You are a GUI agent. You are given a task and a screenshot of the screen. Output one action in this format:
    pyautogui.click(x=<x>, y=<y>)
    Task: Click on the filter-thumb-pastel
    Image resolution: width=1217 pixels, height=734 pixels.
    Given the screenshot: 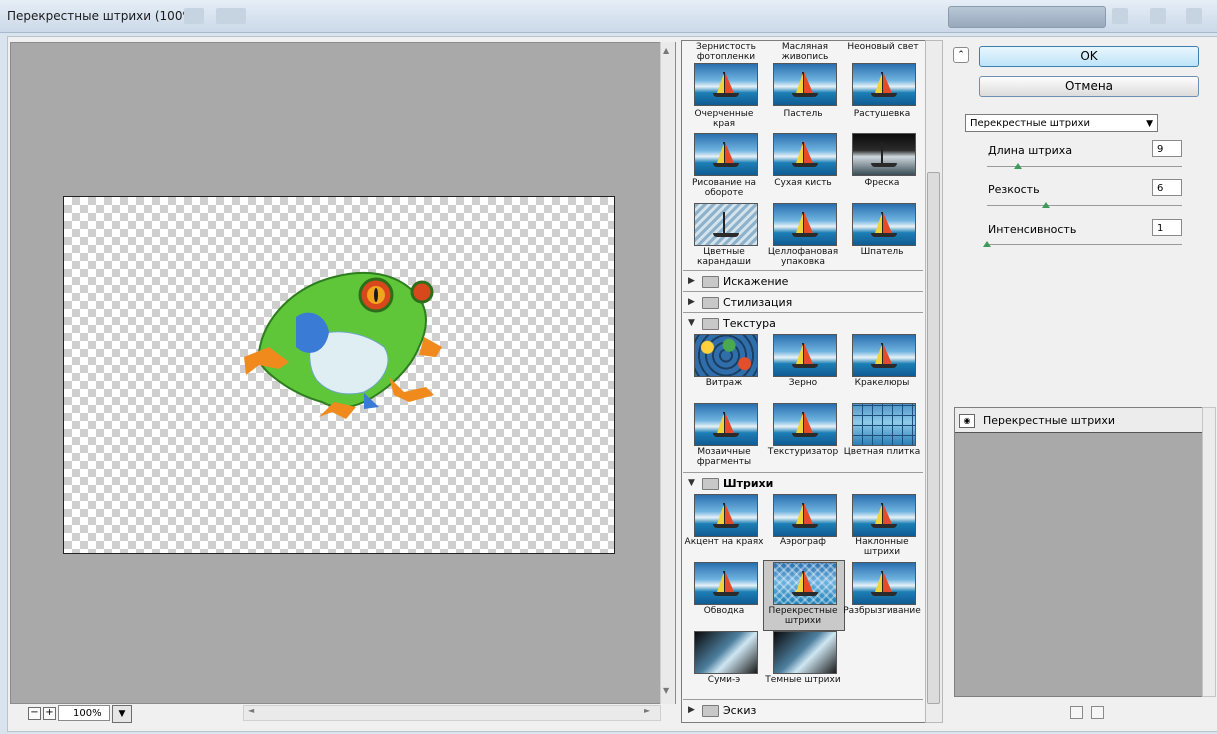 What is the action you would take?
    pyautogui.click(x=805, y=84)
    